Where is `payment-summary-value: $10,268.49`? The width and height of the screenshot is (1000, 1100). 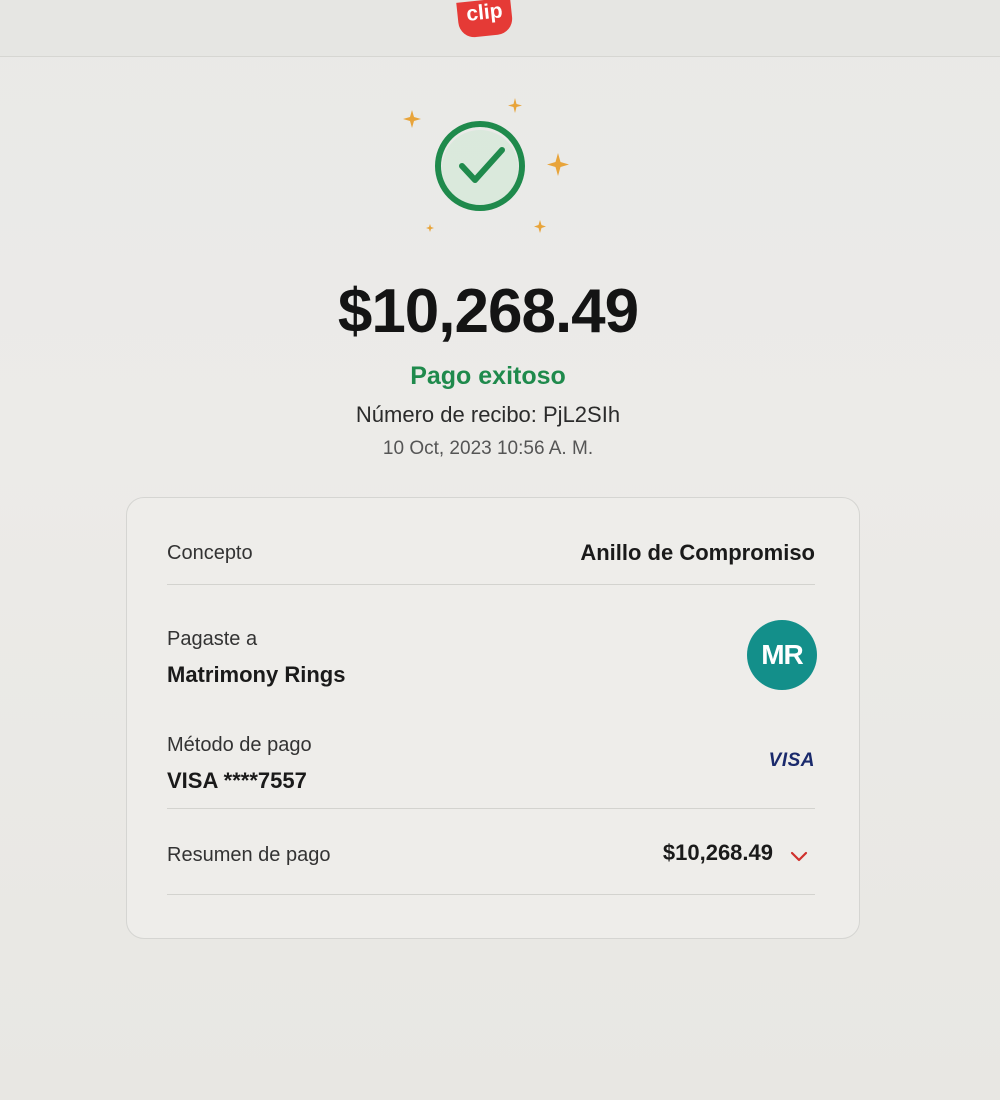
payment-summary-value: $10,268.49 is located at coordinates (717, 852).